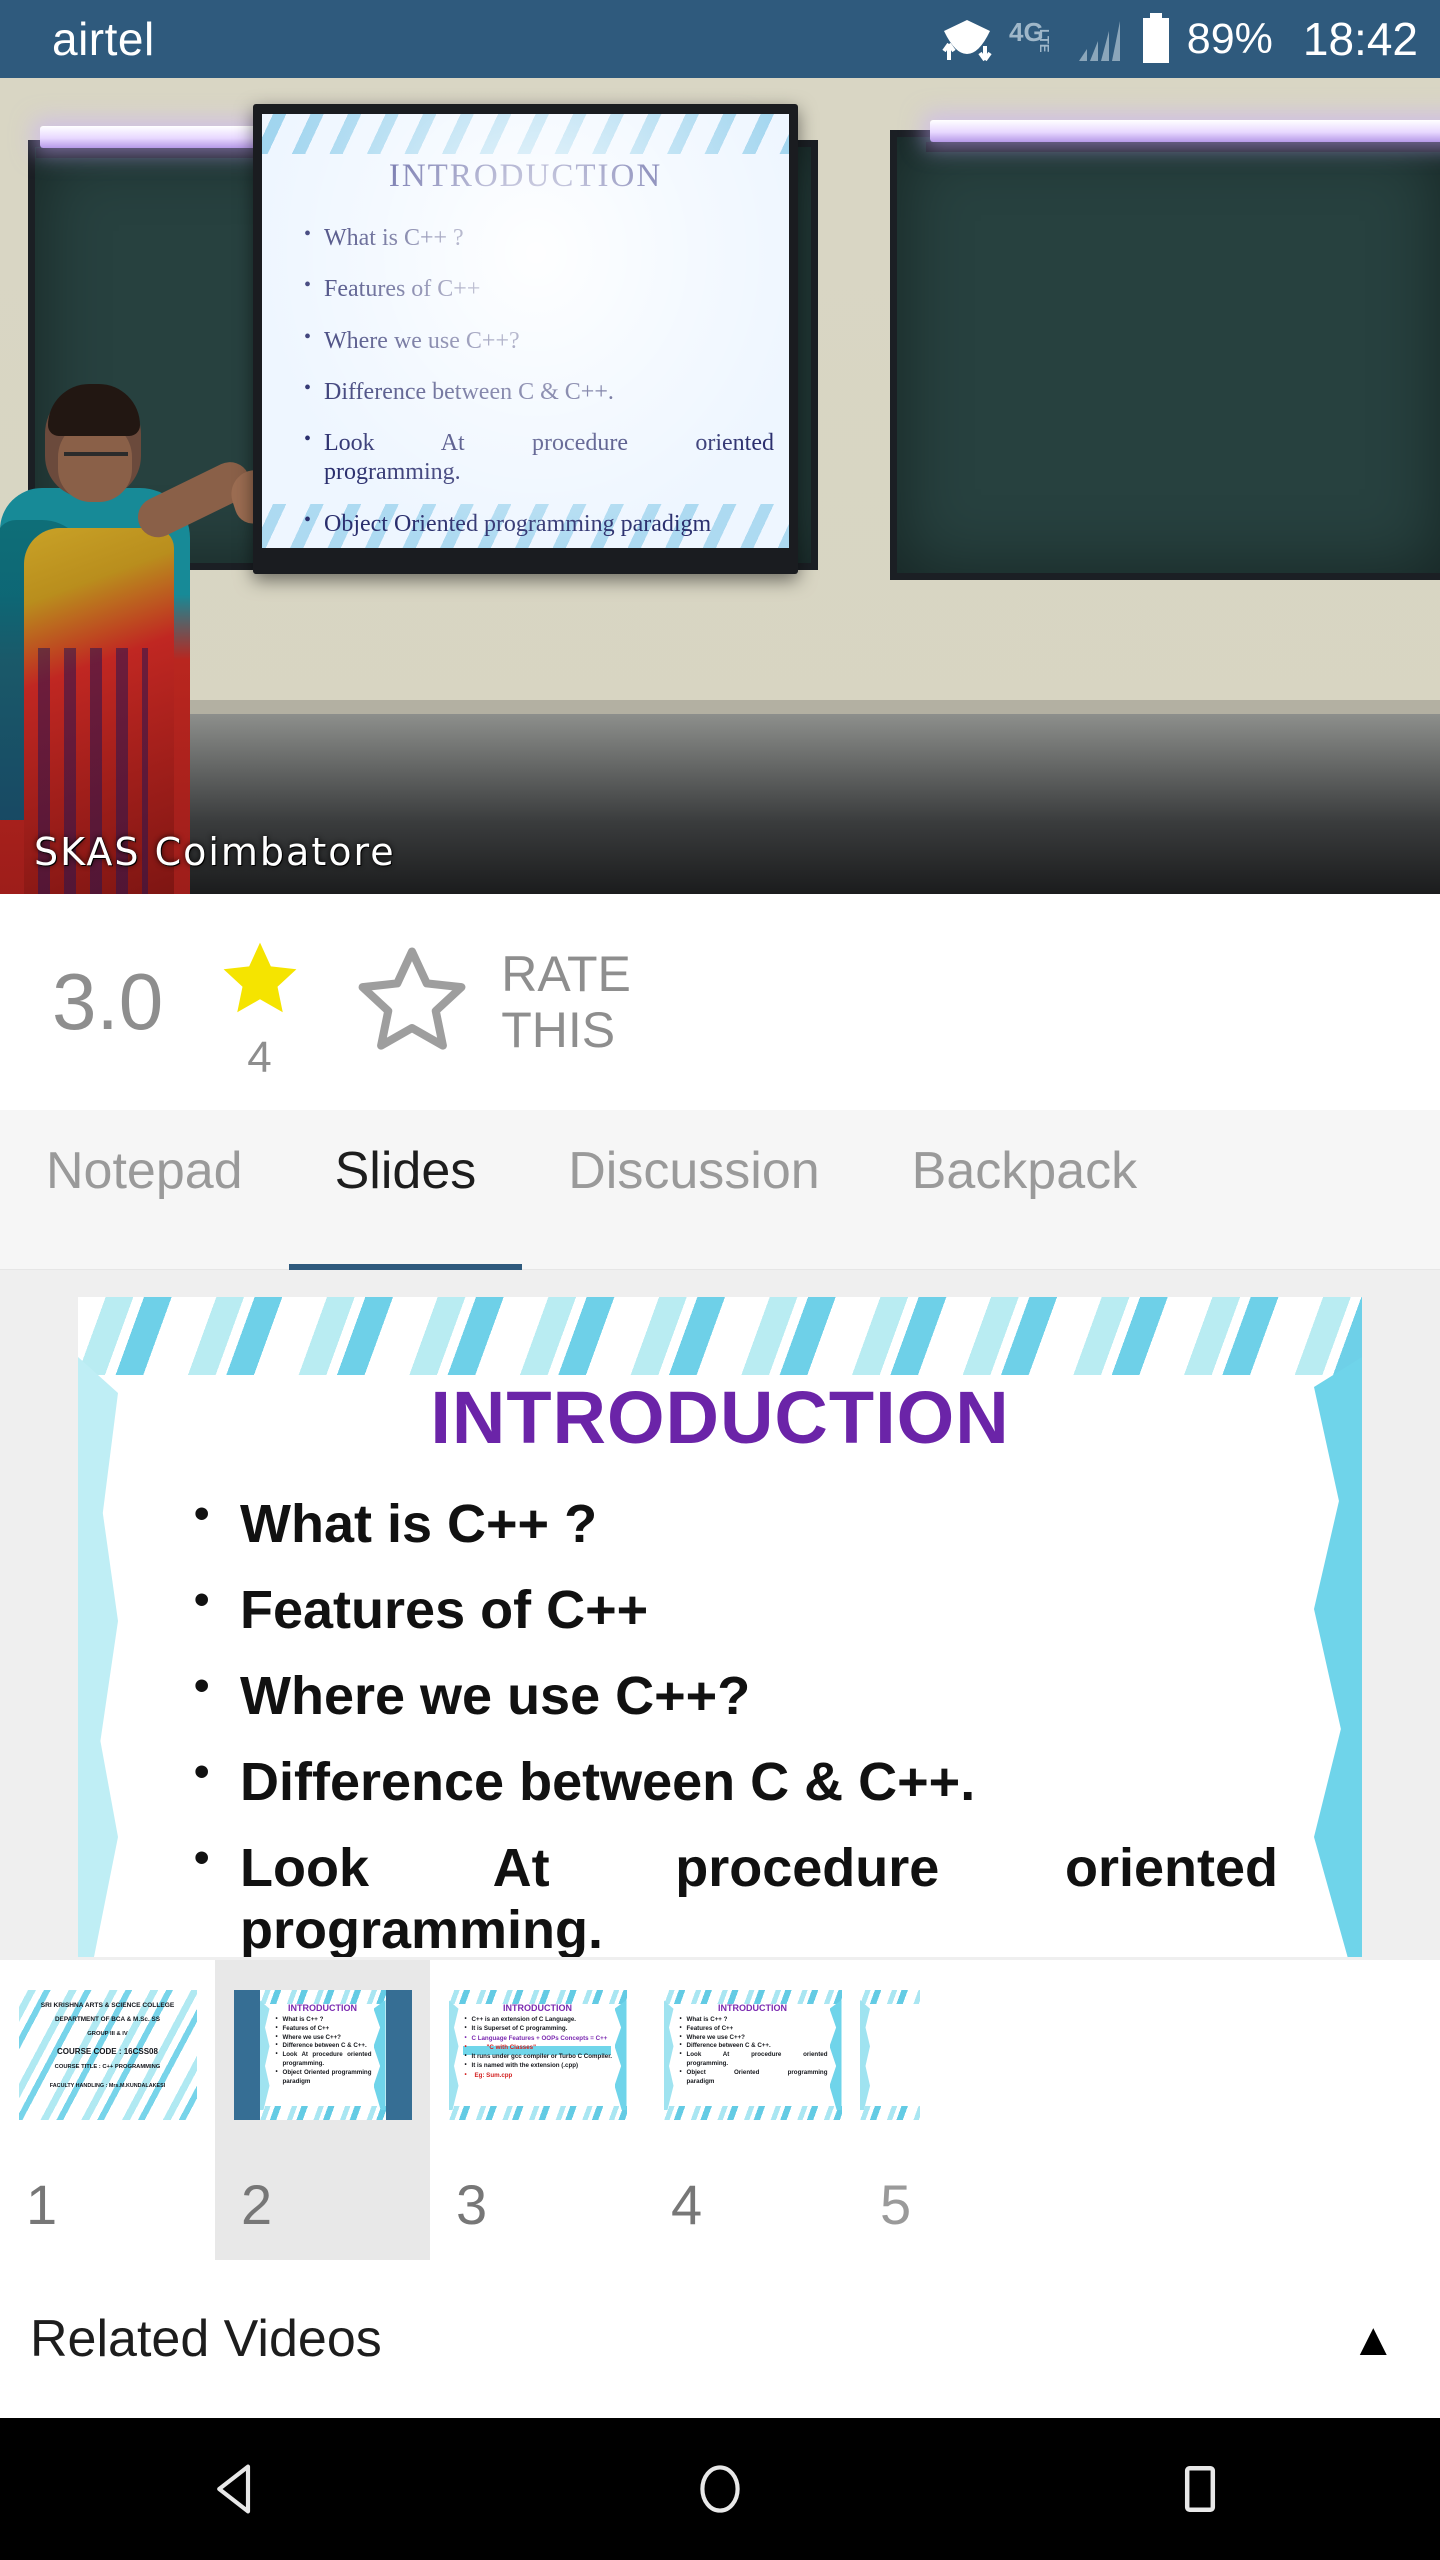  Describe the element at coordinates (890, 2055) in the screenshot. I see `thumbnail-image` at that location.